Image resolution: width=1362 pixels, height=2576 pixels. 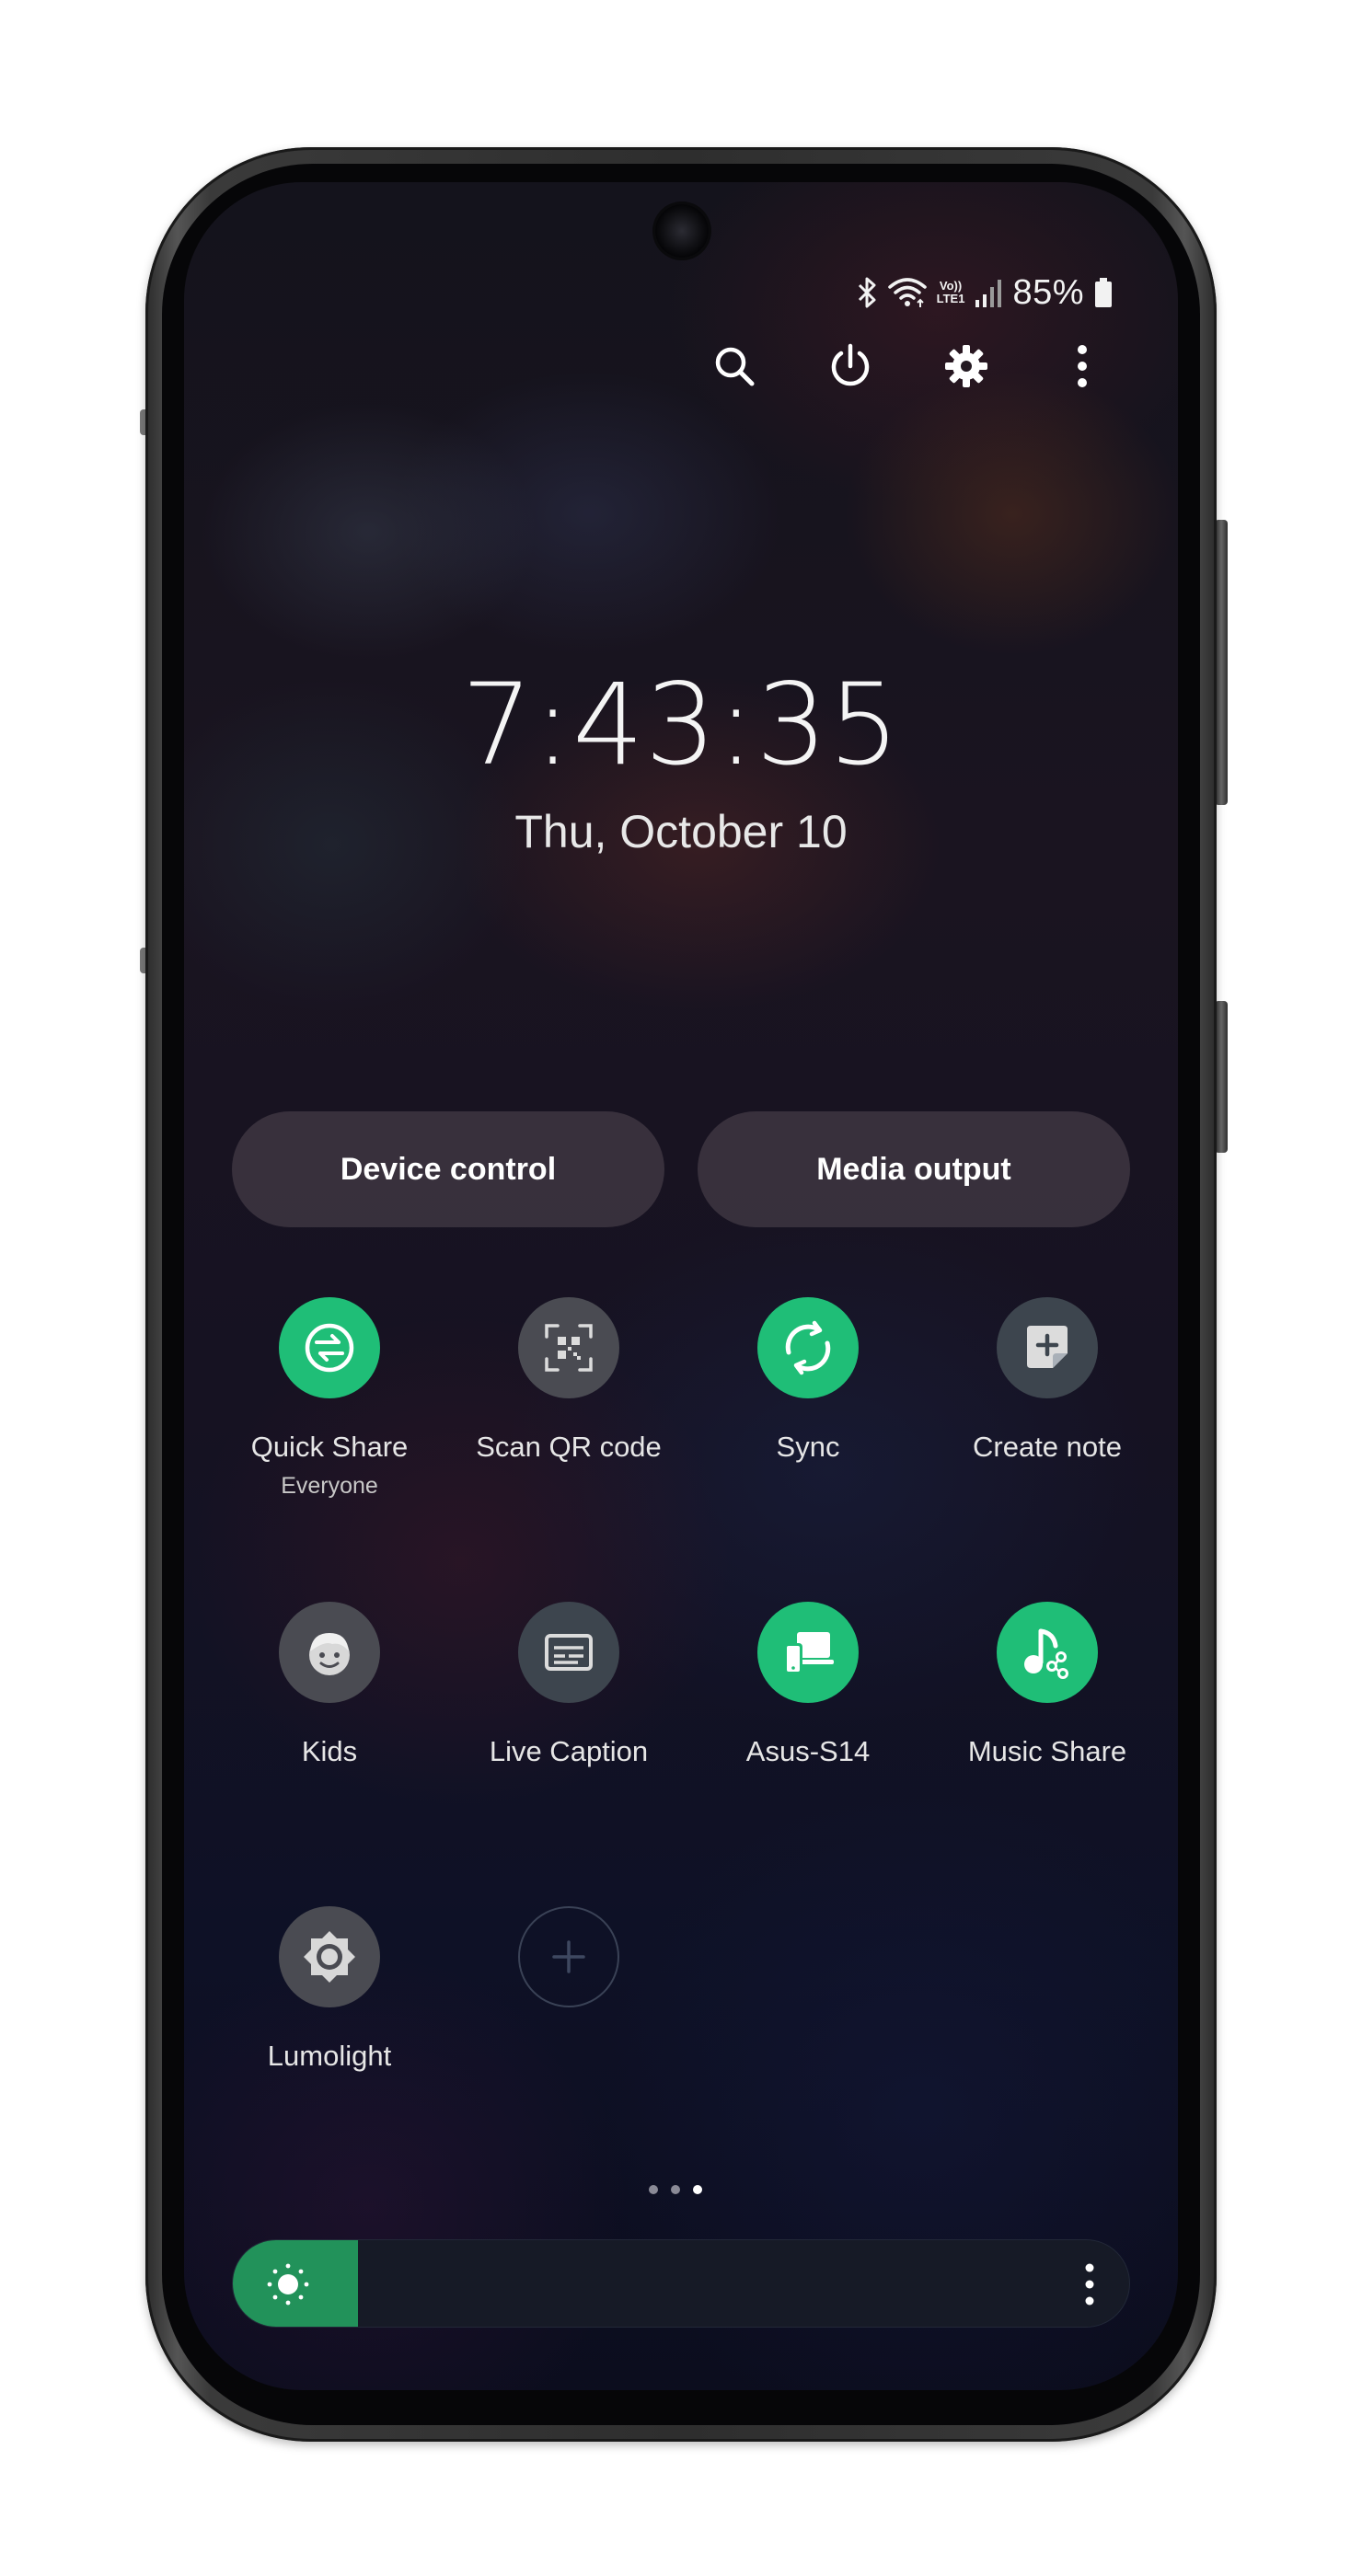 I want to click on tile-kids: Kids, so click(x=329, y=1717).